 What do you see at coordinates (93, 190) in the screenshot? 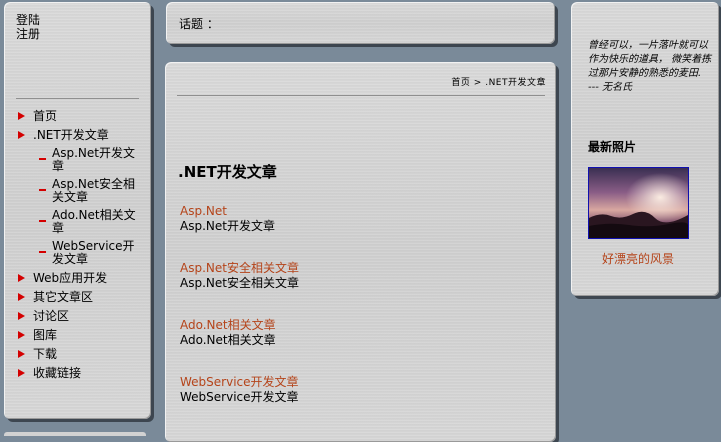
I see `nav-subitem-label: Asp.Net安全相关文章` at bounding box center [93, 190].